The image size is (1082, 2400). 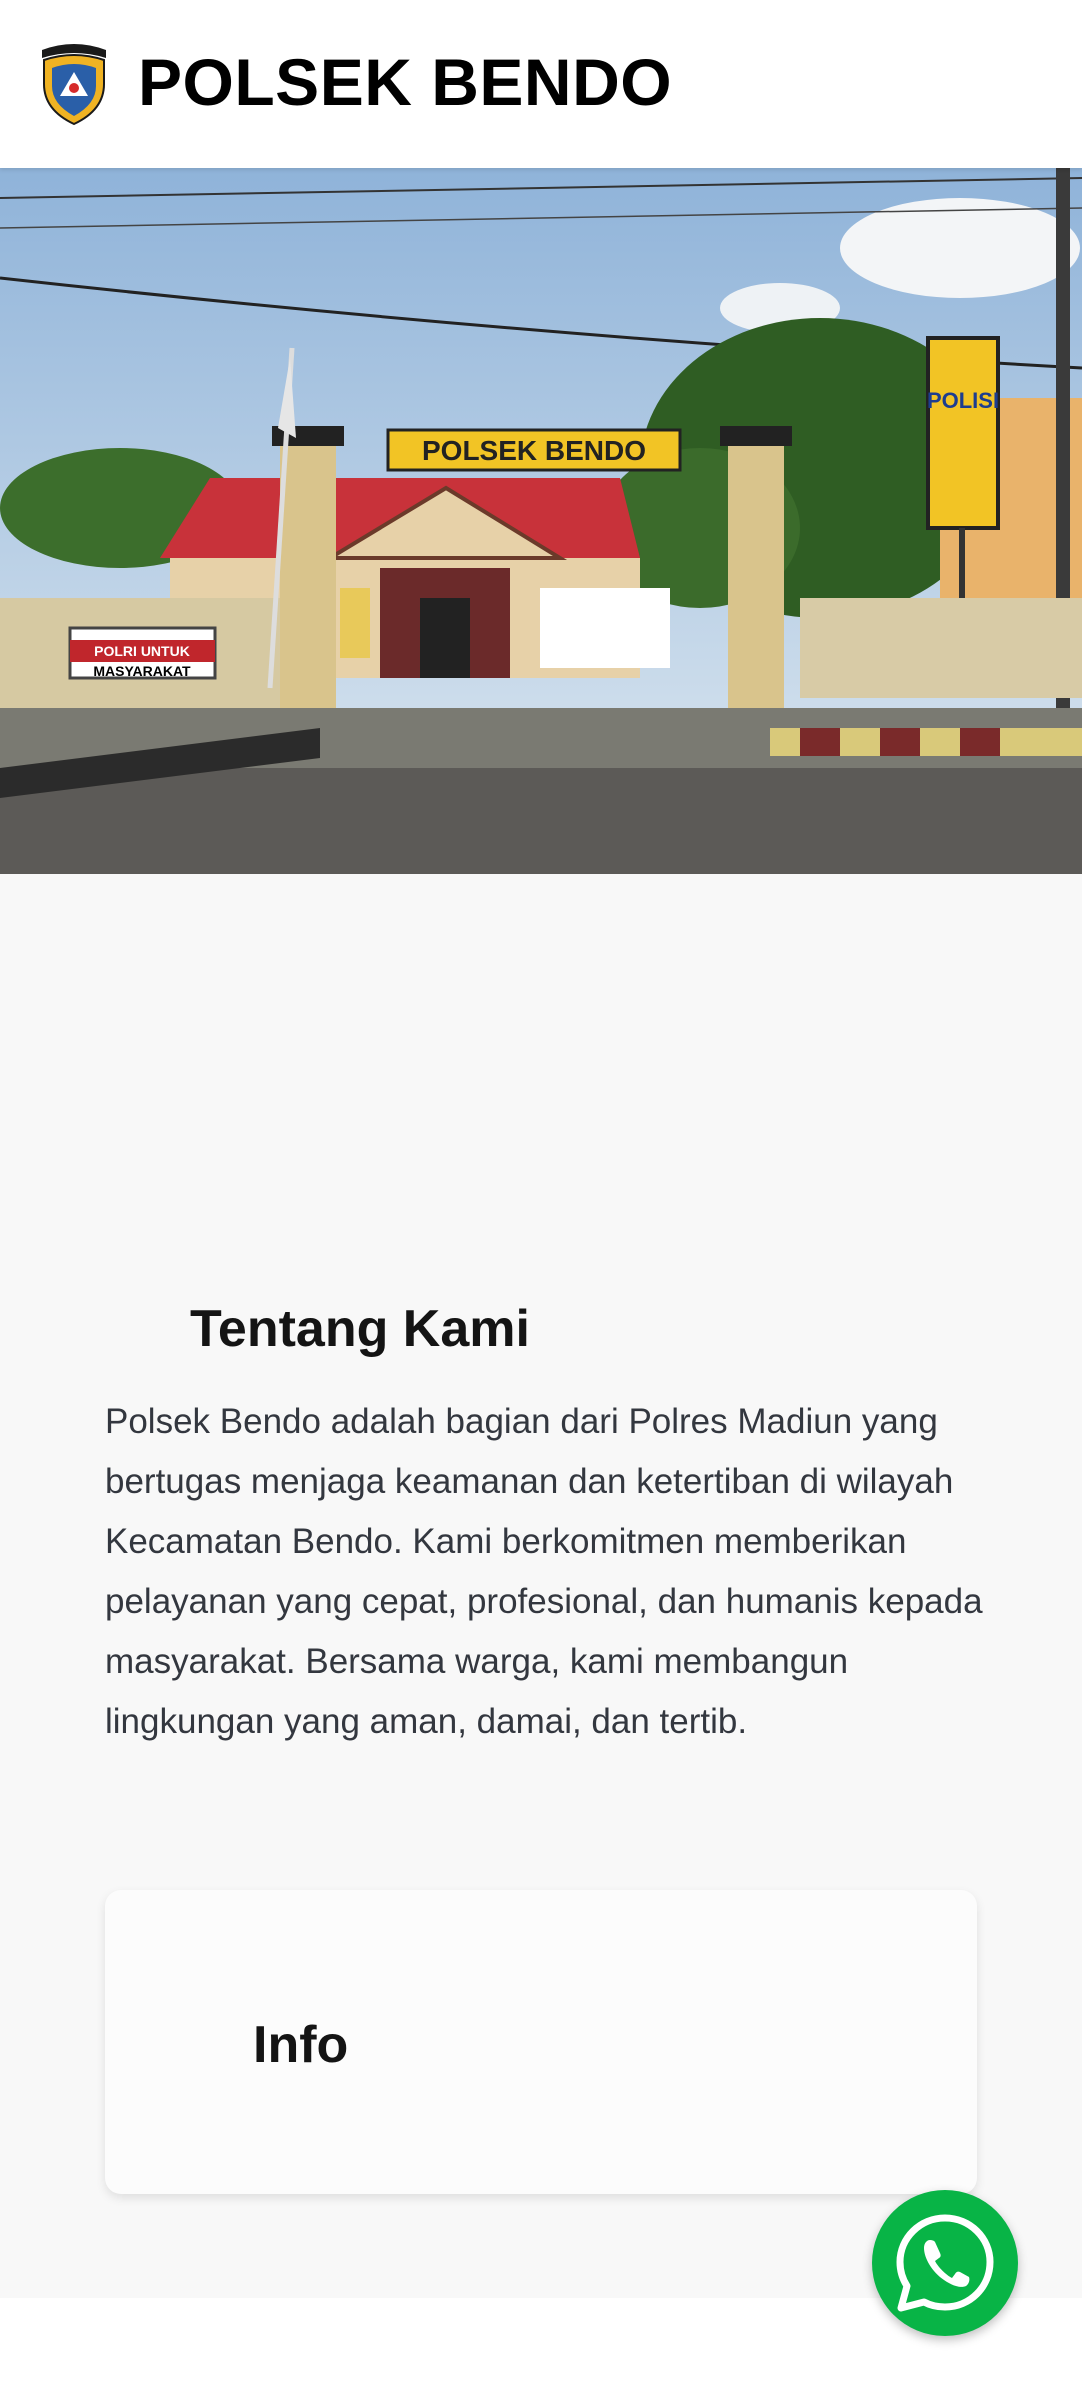 What do you see at coordinates (301, 2045) in the screenshot?
I see `info-title: Info` at bounding box center [301, 2045].